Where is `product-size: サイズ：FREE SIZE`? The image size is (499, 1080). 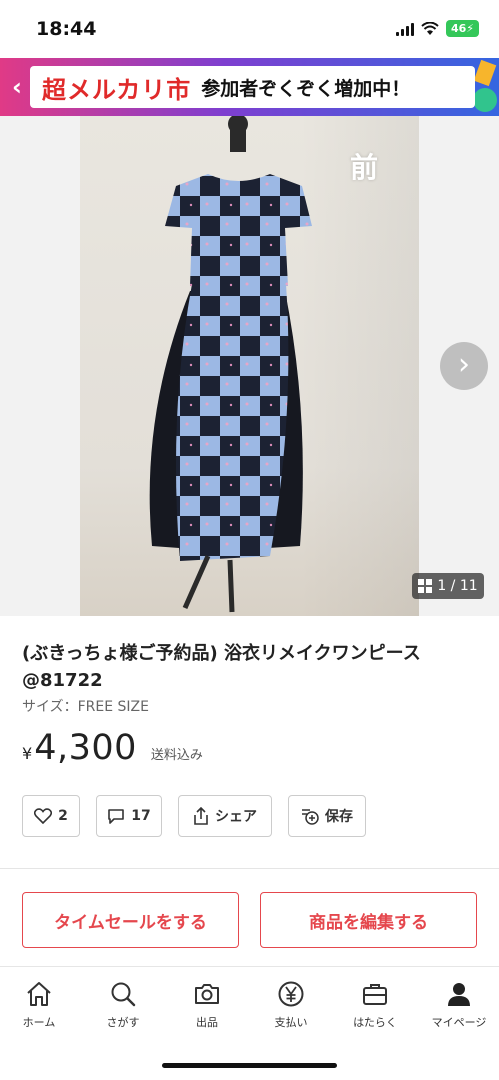 product-size: サイズ：FREE SIZE is located at coordinates (85, 707).